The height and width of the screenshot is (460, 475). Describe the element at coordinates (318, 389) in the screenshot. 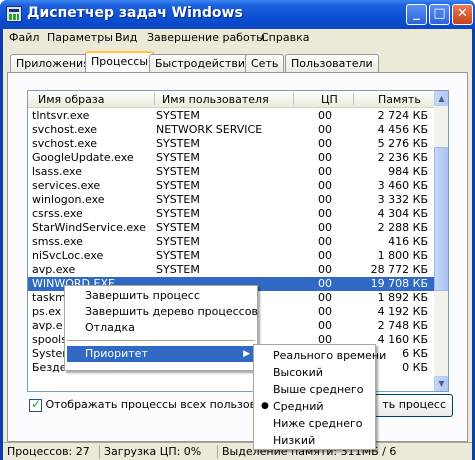

I see `priority-option-label: Выше среднего` at that location.